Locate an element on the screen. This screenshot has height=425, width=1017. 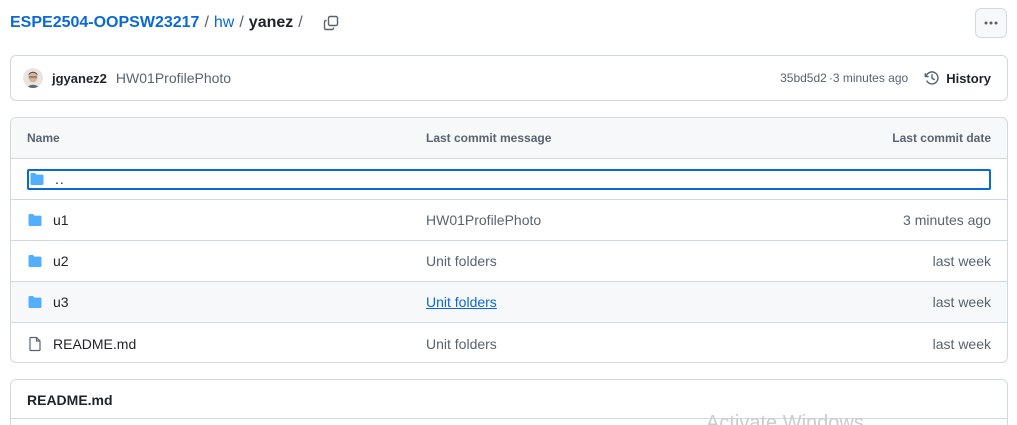
header-name: Name is located at coordinates (43, 138).